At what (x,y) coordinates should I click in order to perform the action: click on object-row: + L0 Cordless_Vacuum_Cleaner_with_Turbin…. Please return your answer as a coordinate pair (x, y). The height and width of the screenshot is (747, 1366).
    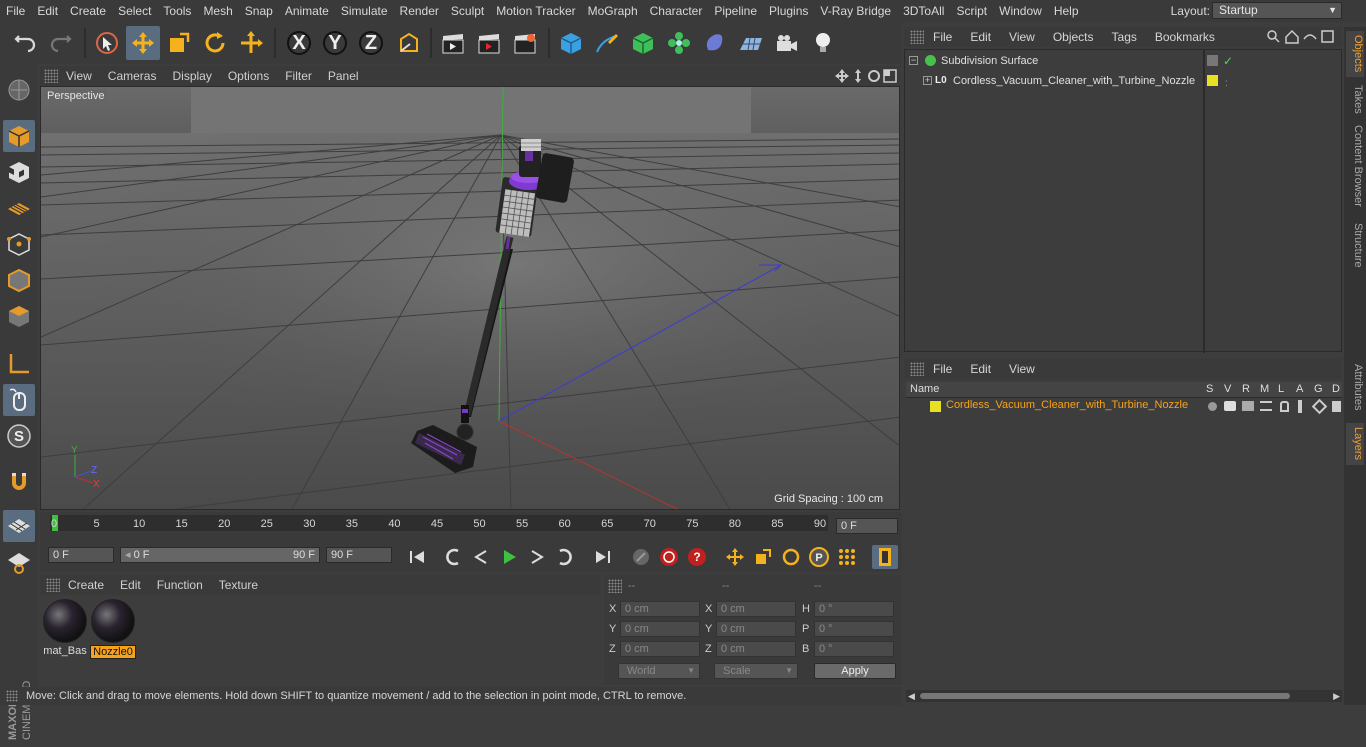
    Looking at the image, I should click on (1066, 81).